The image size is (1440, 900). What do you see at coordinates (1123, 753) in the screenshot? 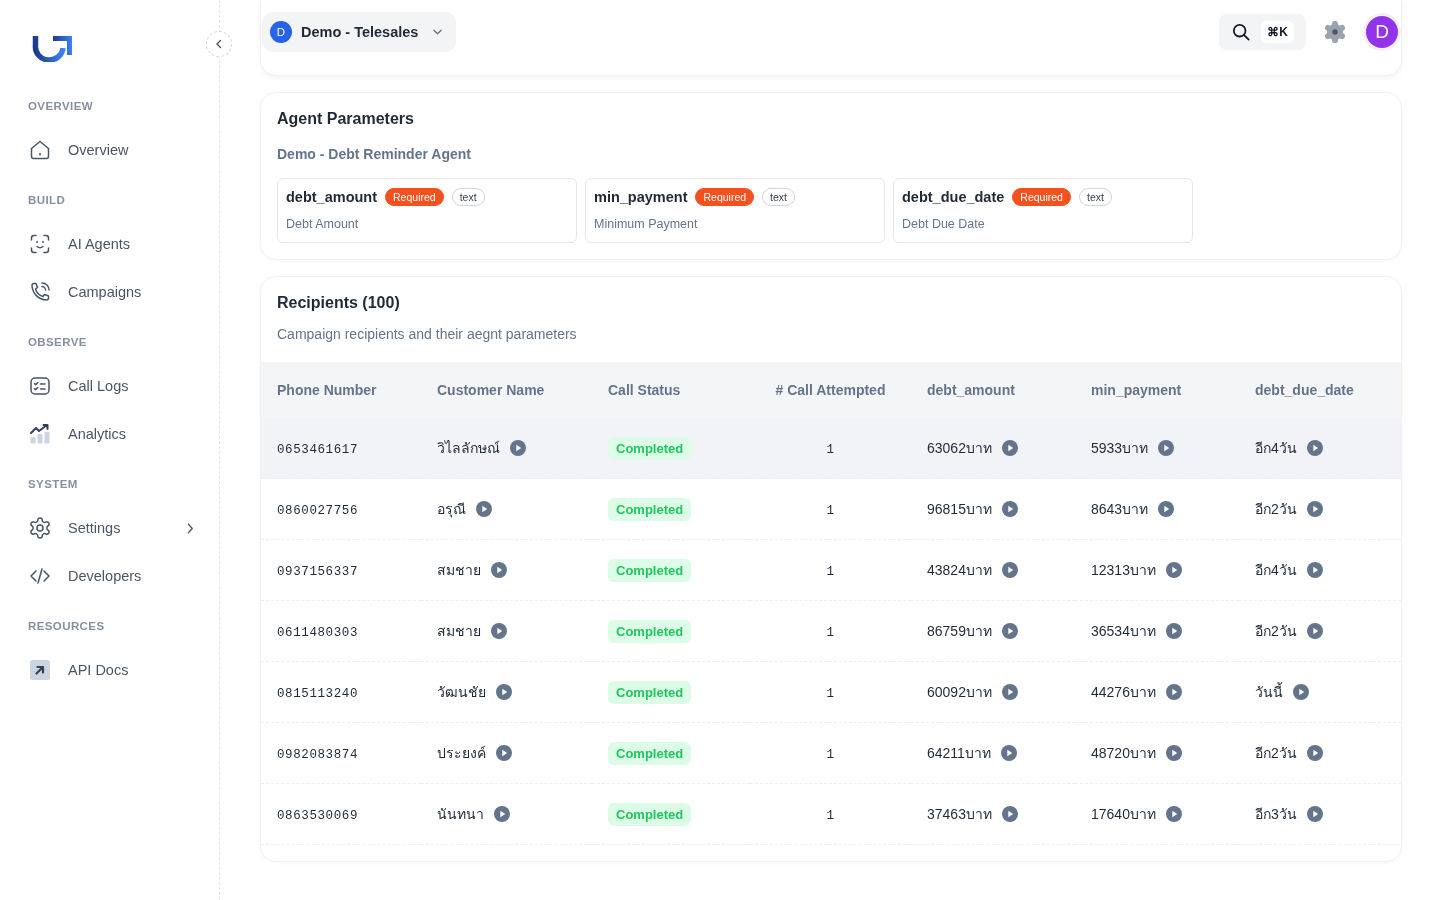
I see `table-cell: 48720บาท` at bounding box center [1123, 753].